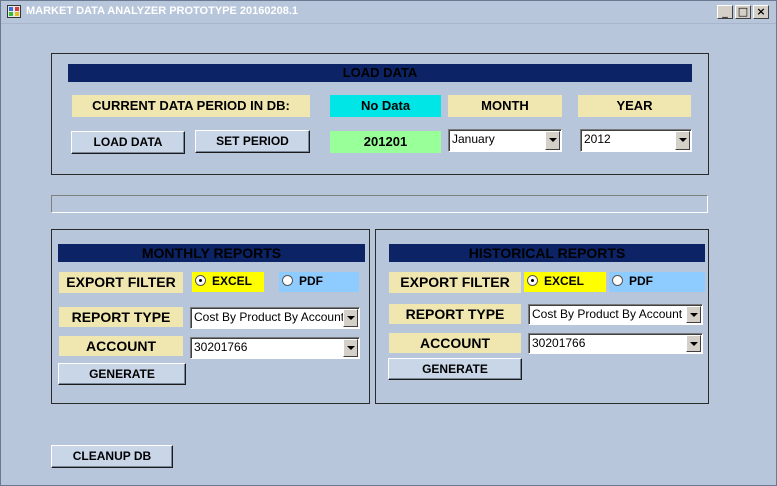  Describe the element at coordinates (607, 314) in the screenshot. I see `historical-report-type-value: Cost By Product By Account` at that location.